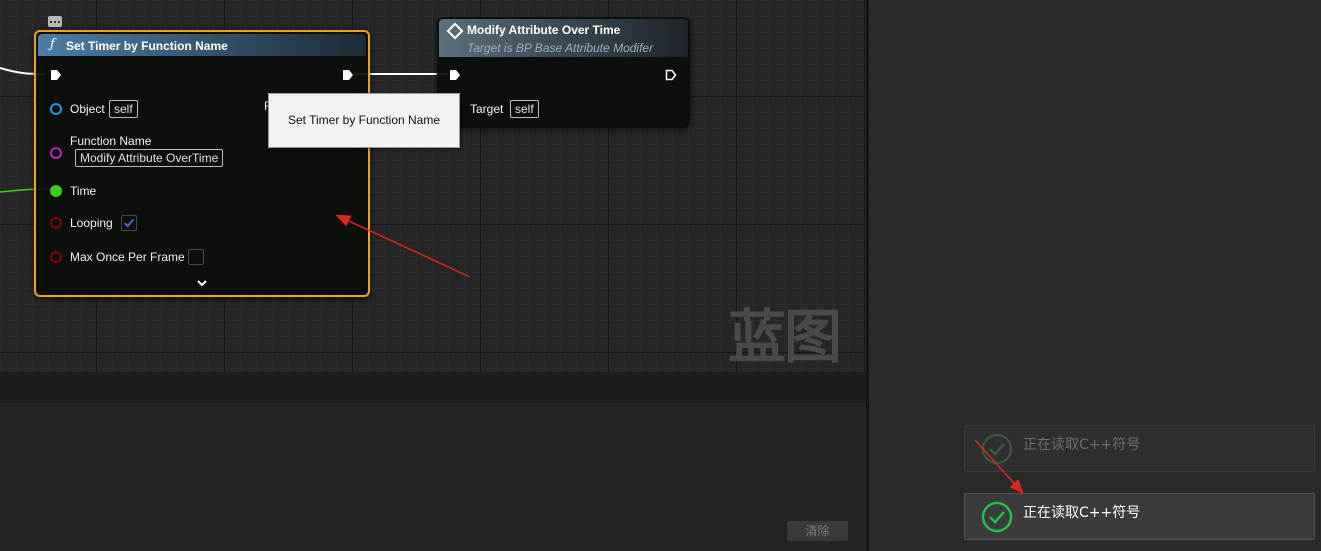 Image resolution: width=1321 pixels, height=551 pixels. I want to click on modify-exec-out-pin, so click(671, 75).